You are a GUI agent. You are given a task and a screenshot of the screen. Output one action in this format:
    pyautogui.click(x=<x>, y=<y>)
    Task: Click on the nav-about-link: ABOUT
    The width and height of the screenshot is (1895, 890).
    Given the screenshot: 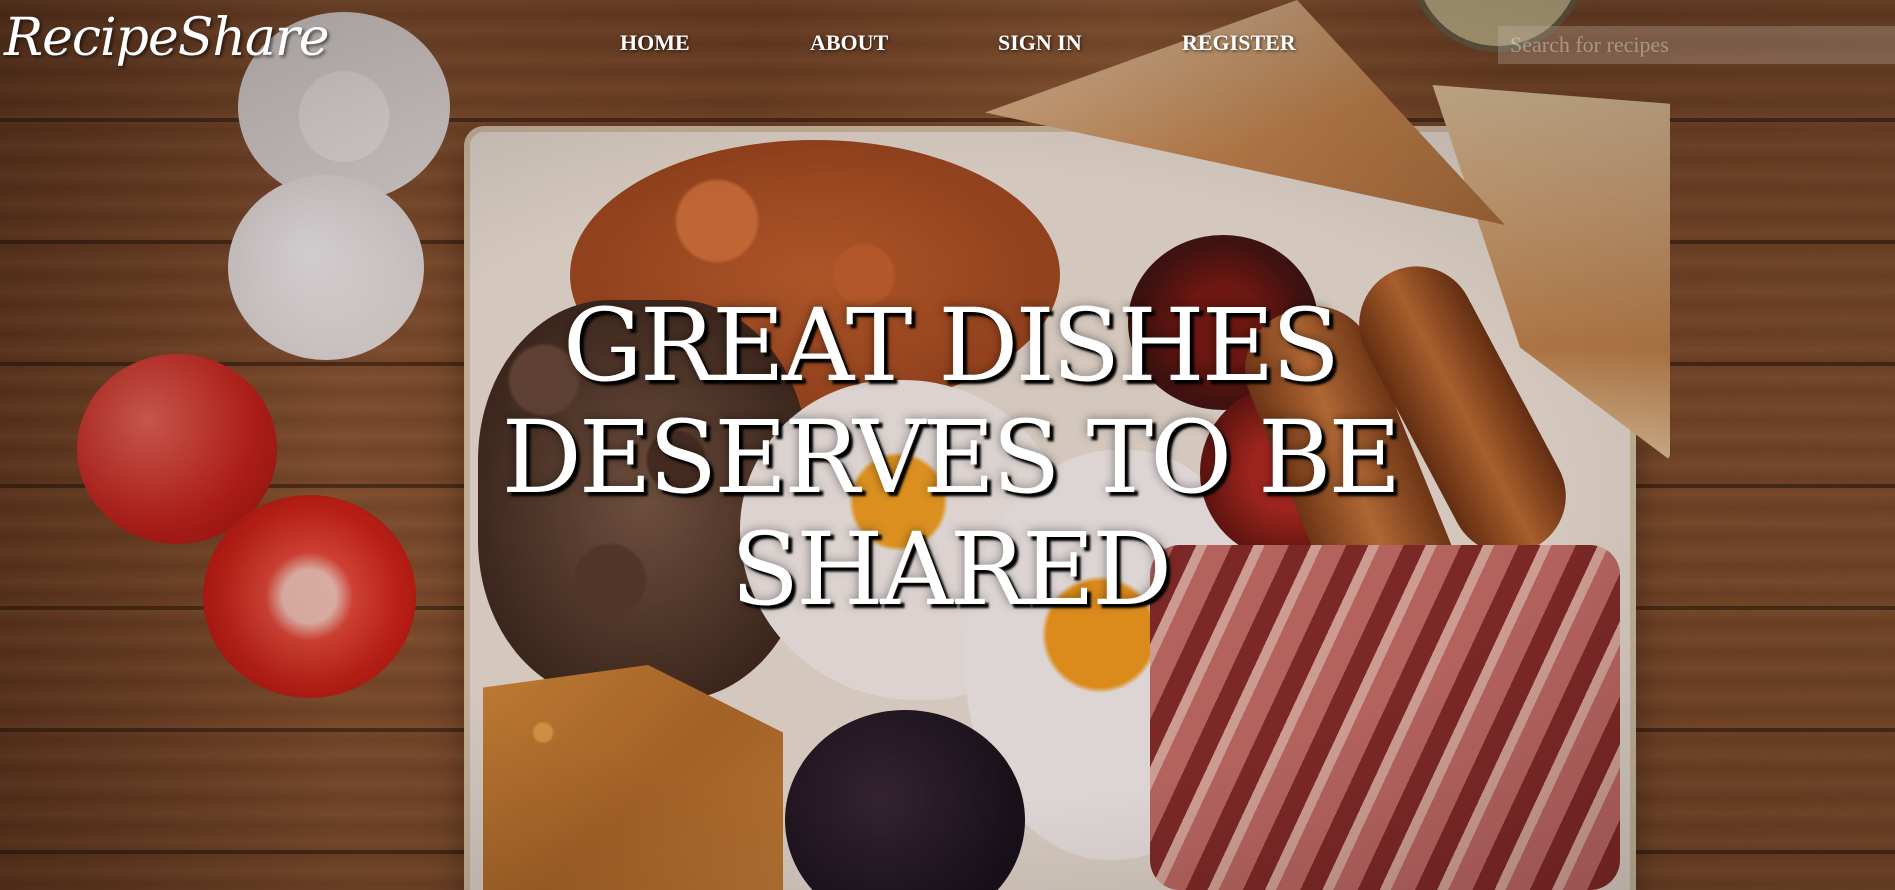 What is the action you would take?
    pyautogui.click(x=849, y=43)
    